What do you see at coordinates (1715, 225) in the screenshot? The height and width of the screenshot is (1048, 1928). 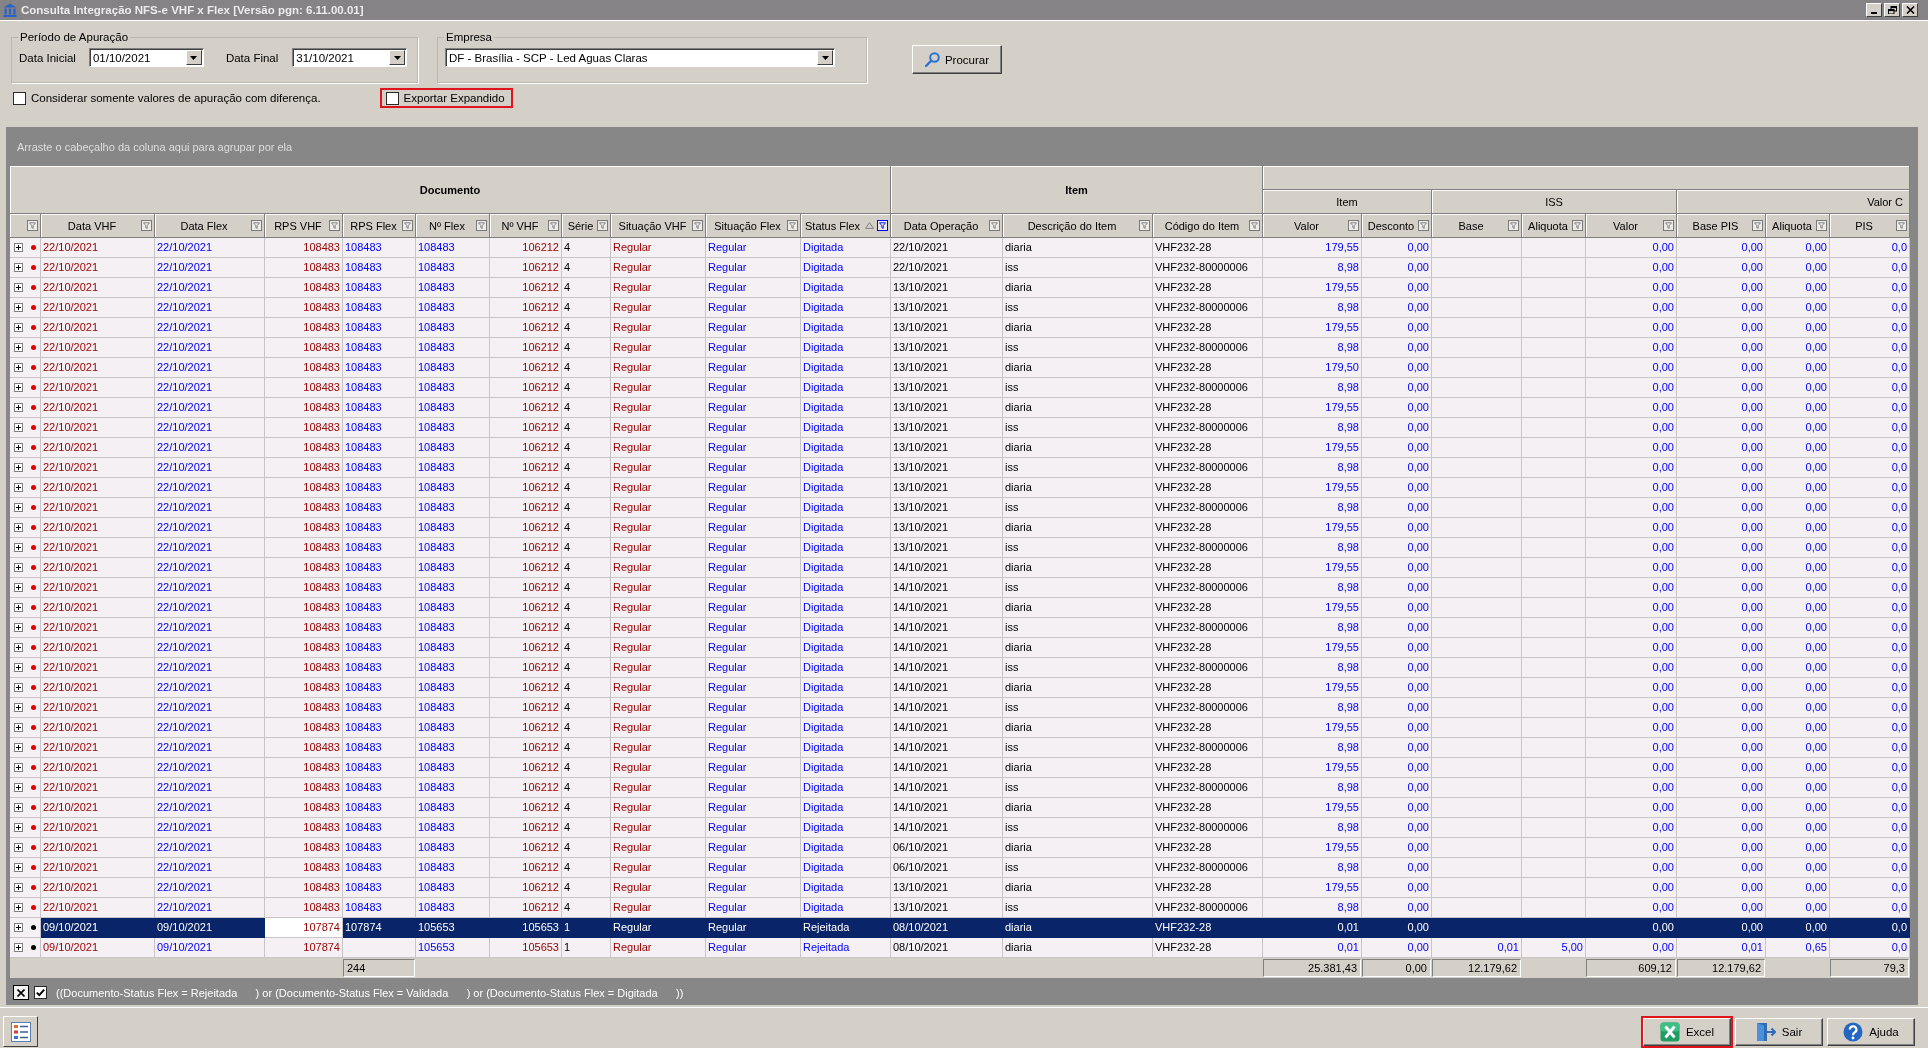 I see `column-header: Base PIS` at bounding box center [1715, 225].